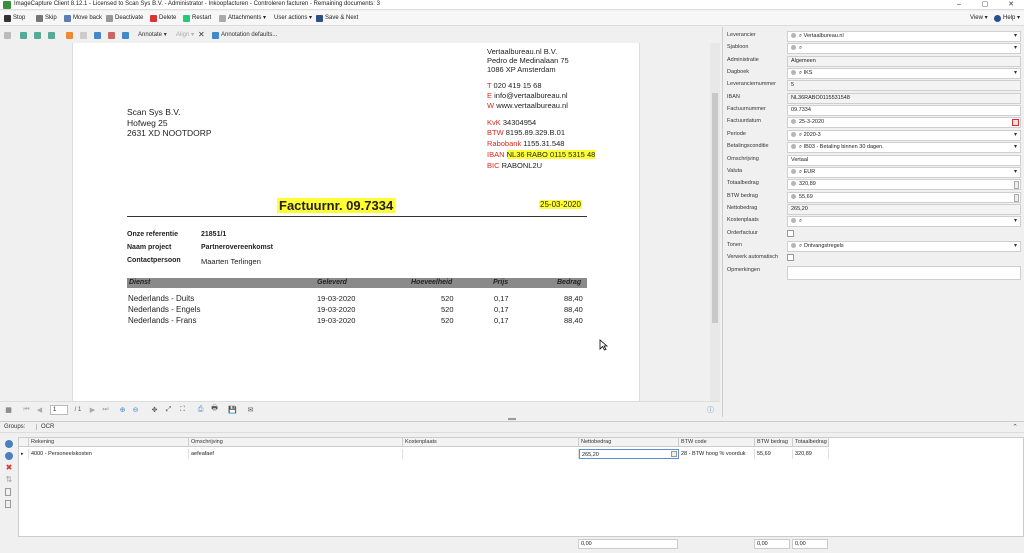  I want to click on zoom-in-icon: ⊕, so click(122, 409).